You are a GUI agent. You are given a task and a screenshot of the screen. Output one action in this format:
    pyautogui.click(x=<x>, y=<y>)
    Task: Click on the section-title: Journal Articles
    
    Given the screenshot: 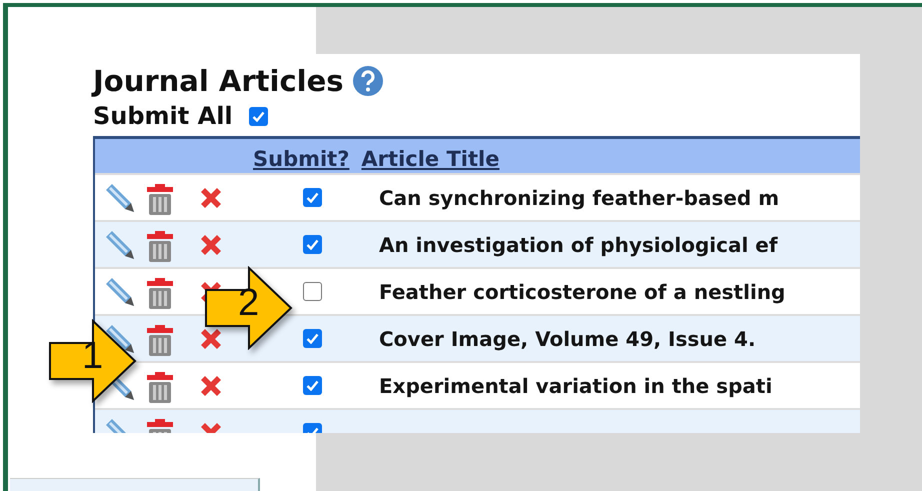 What is the action you would take?
    pyautogui.click(x=218, y=81)
    